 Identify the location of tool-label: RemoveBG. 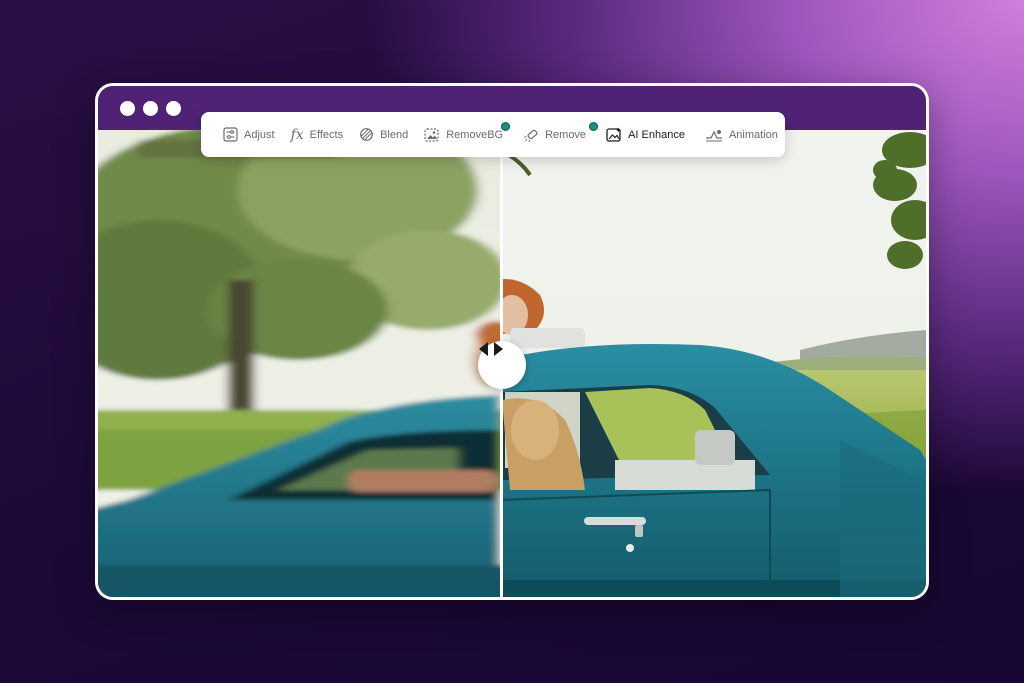
(475, 134).